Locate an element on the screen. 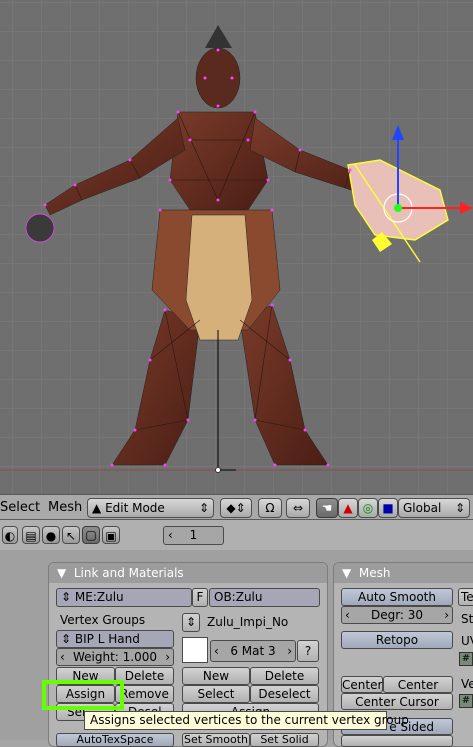  orientation-label: Global is located at coordinates (422, 508).